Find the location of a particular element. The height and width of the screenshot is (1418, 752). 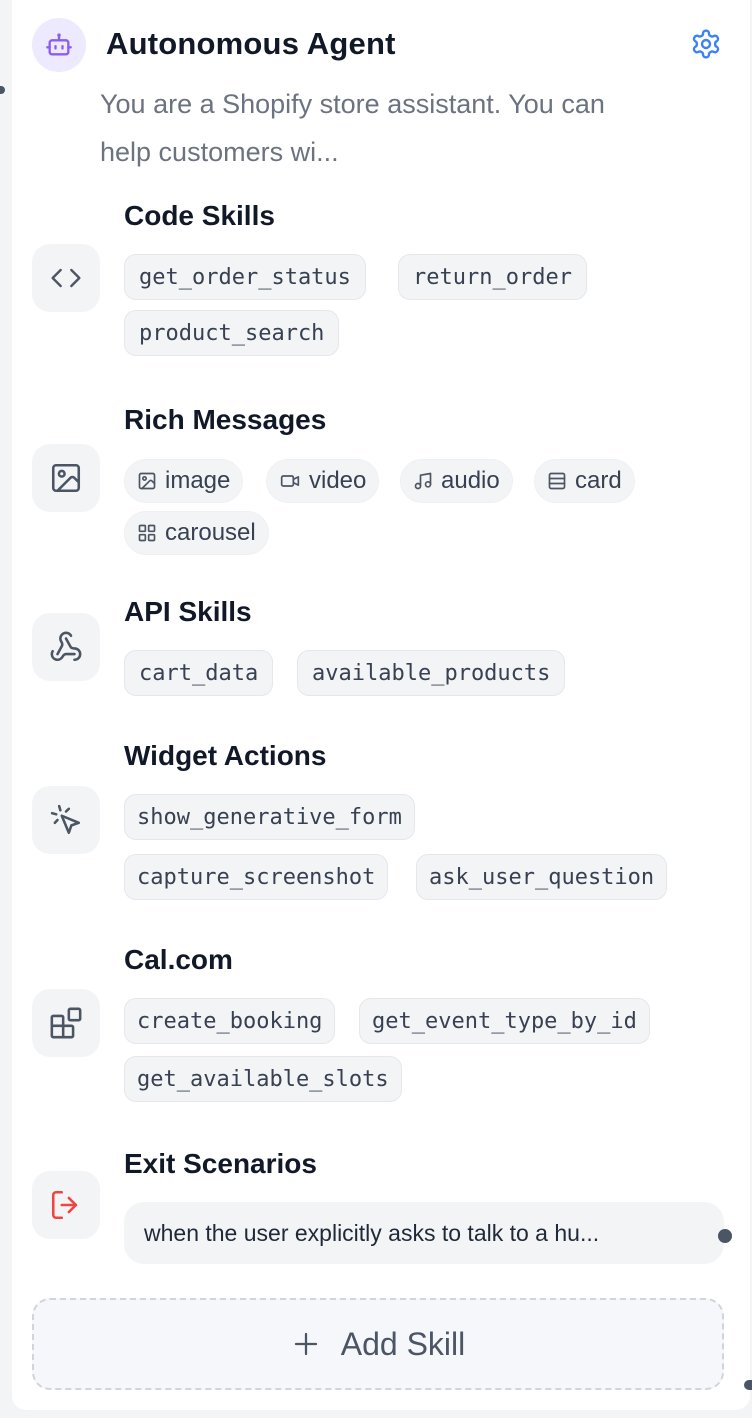

skill-chip: product_search is located at coordinates (232, 333).